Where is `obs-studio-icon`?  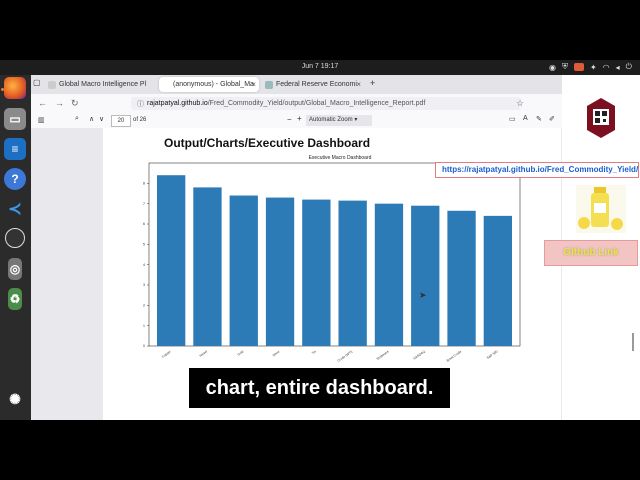
obs-studio-icon is located at coordinates (15, 238).